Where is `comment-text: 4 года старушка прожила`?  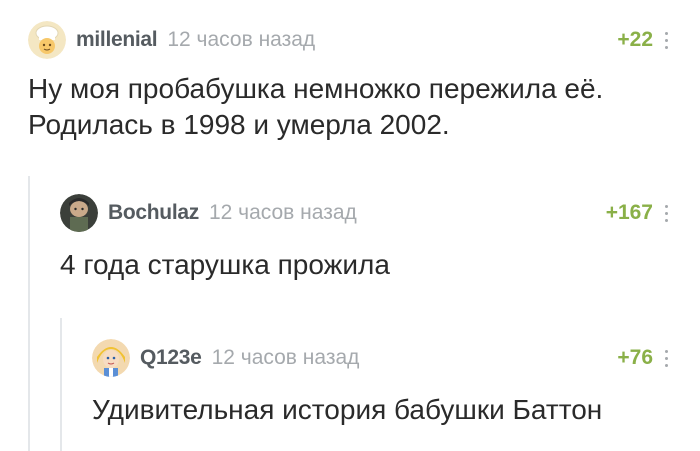
comment-text: 4 года старушка прожила is located at coordinates (225, 265).